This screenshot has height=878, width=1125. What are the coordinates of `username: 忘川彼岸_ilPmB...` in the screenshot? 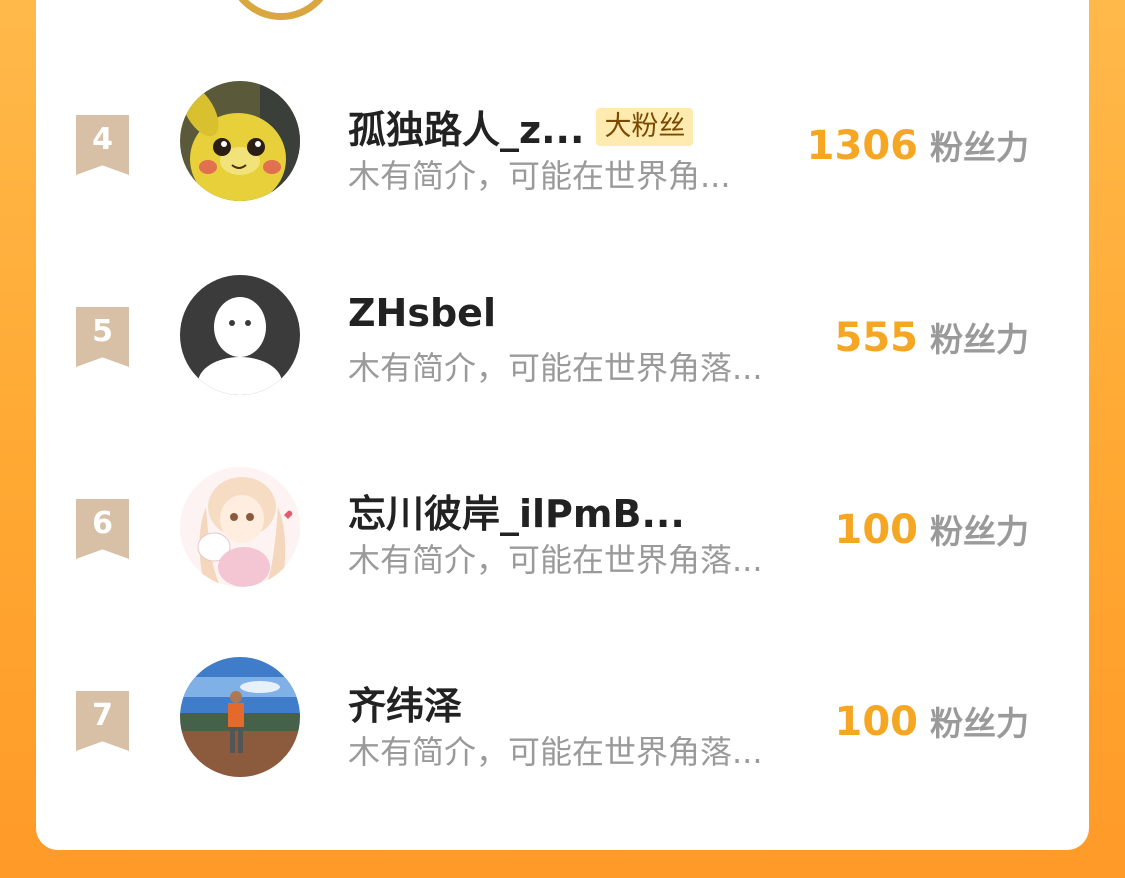 It's located at (516, 510).